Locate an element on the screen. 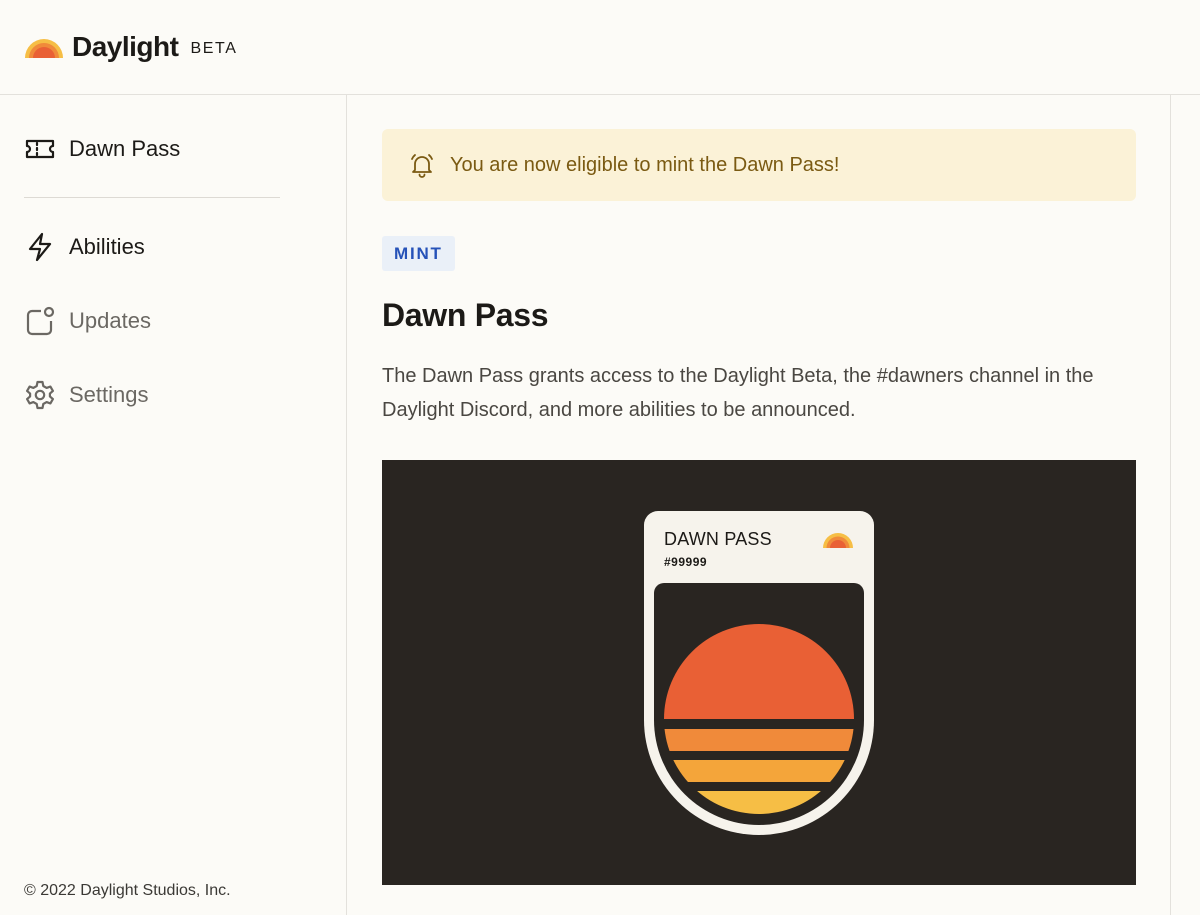 The width and height of the screenshot is (1200, 915). right-divider is located at coordinates (1170, 505).